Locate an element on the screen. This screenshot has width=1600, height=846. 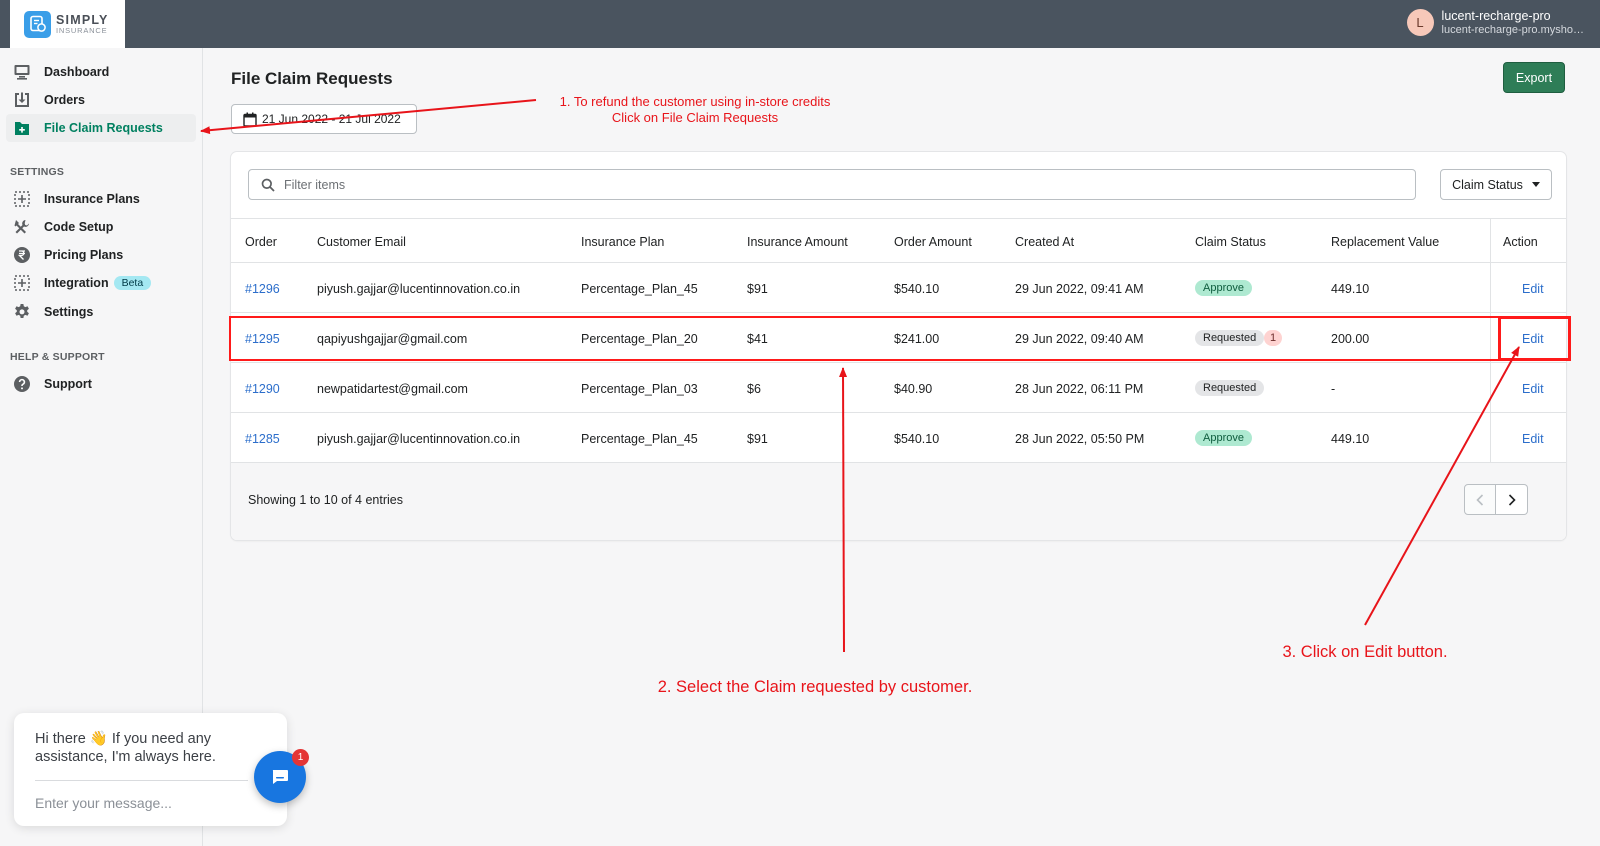
chevron-left-icon is located at coordinates (1480, 499).